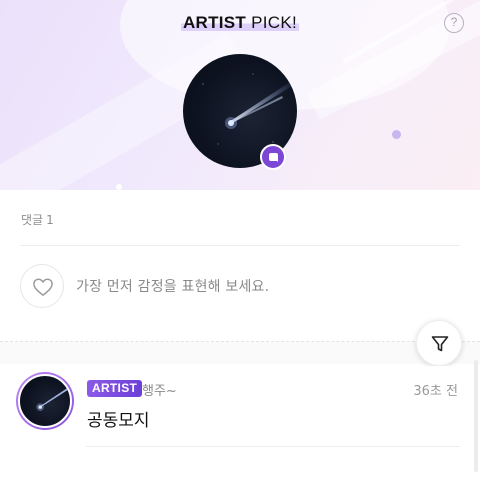 This screenshot has height=480, width=480. What do you see at coordinates (50, 220) in the screenshot?
I see `comment-count-number: 1` at bounding box center [50, 220].